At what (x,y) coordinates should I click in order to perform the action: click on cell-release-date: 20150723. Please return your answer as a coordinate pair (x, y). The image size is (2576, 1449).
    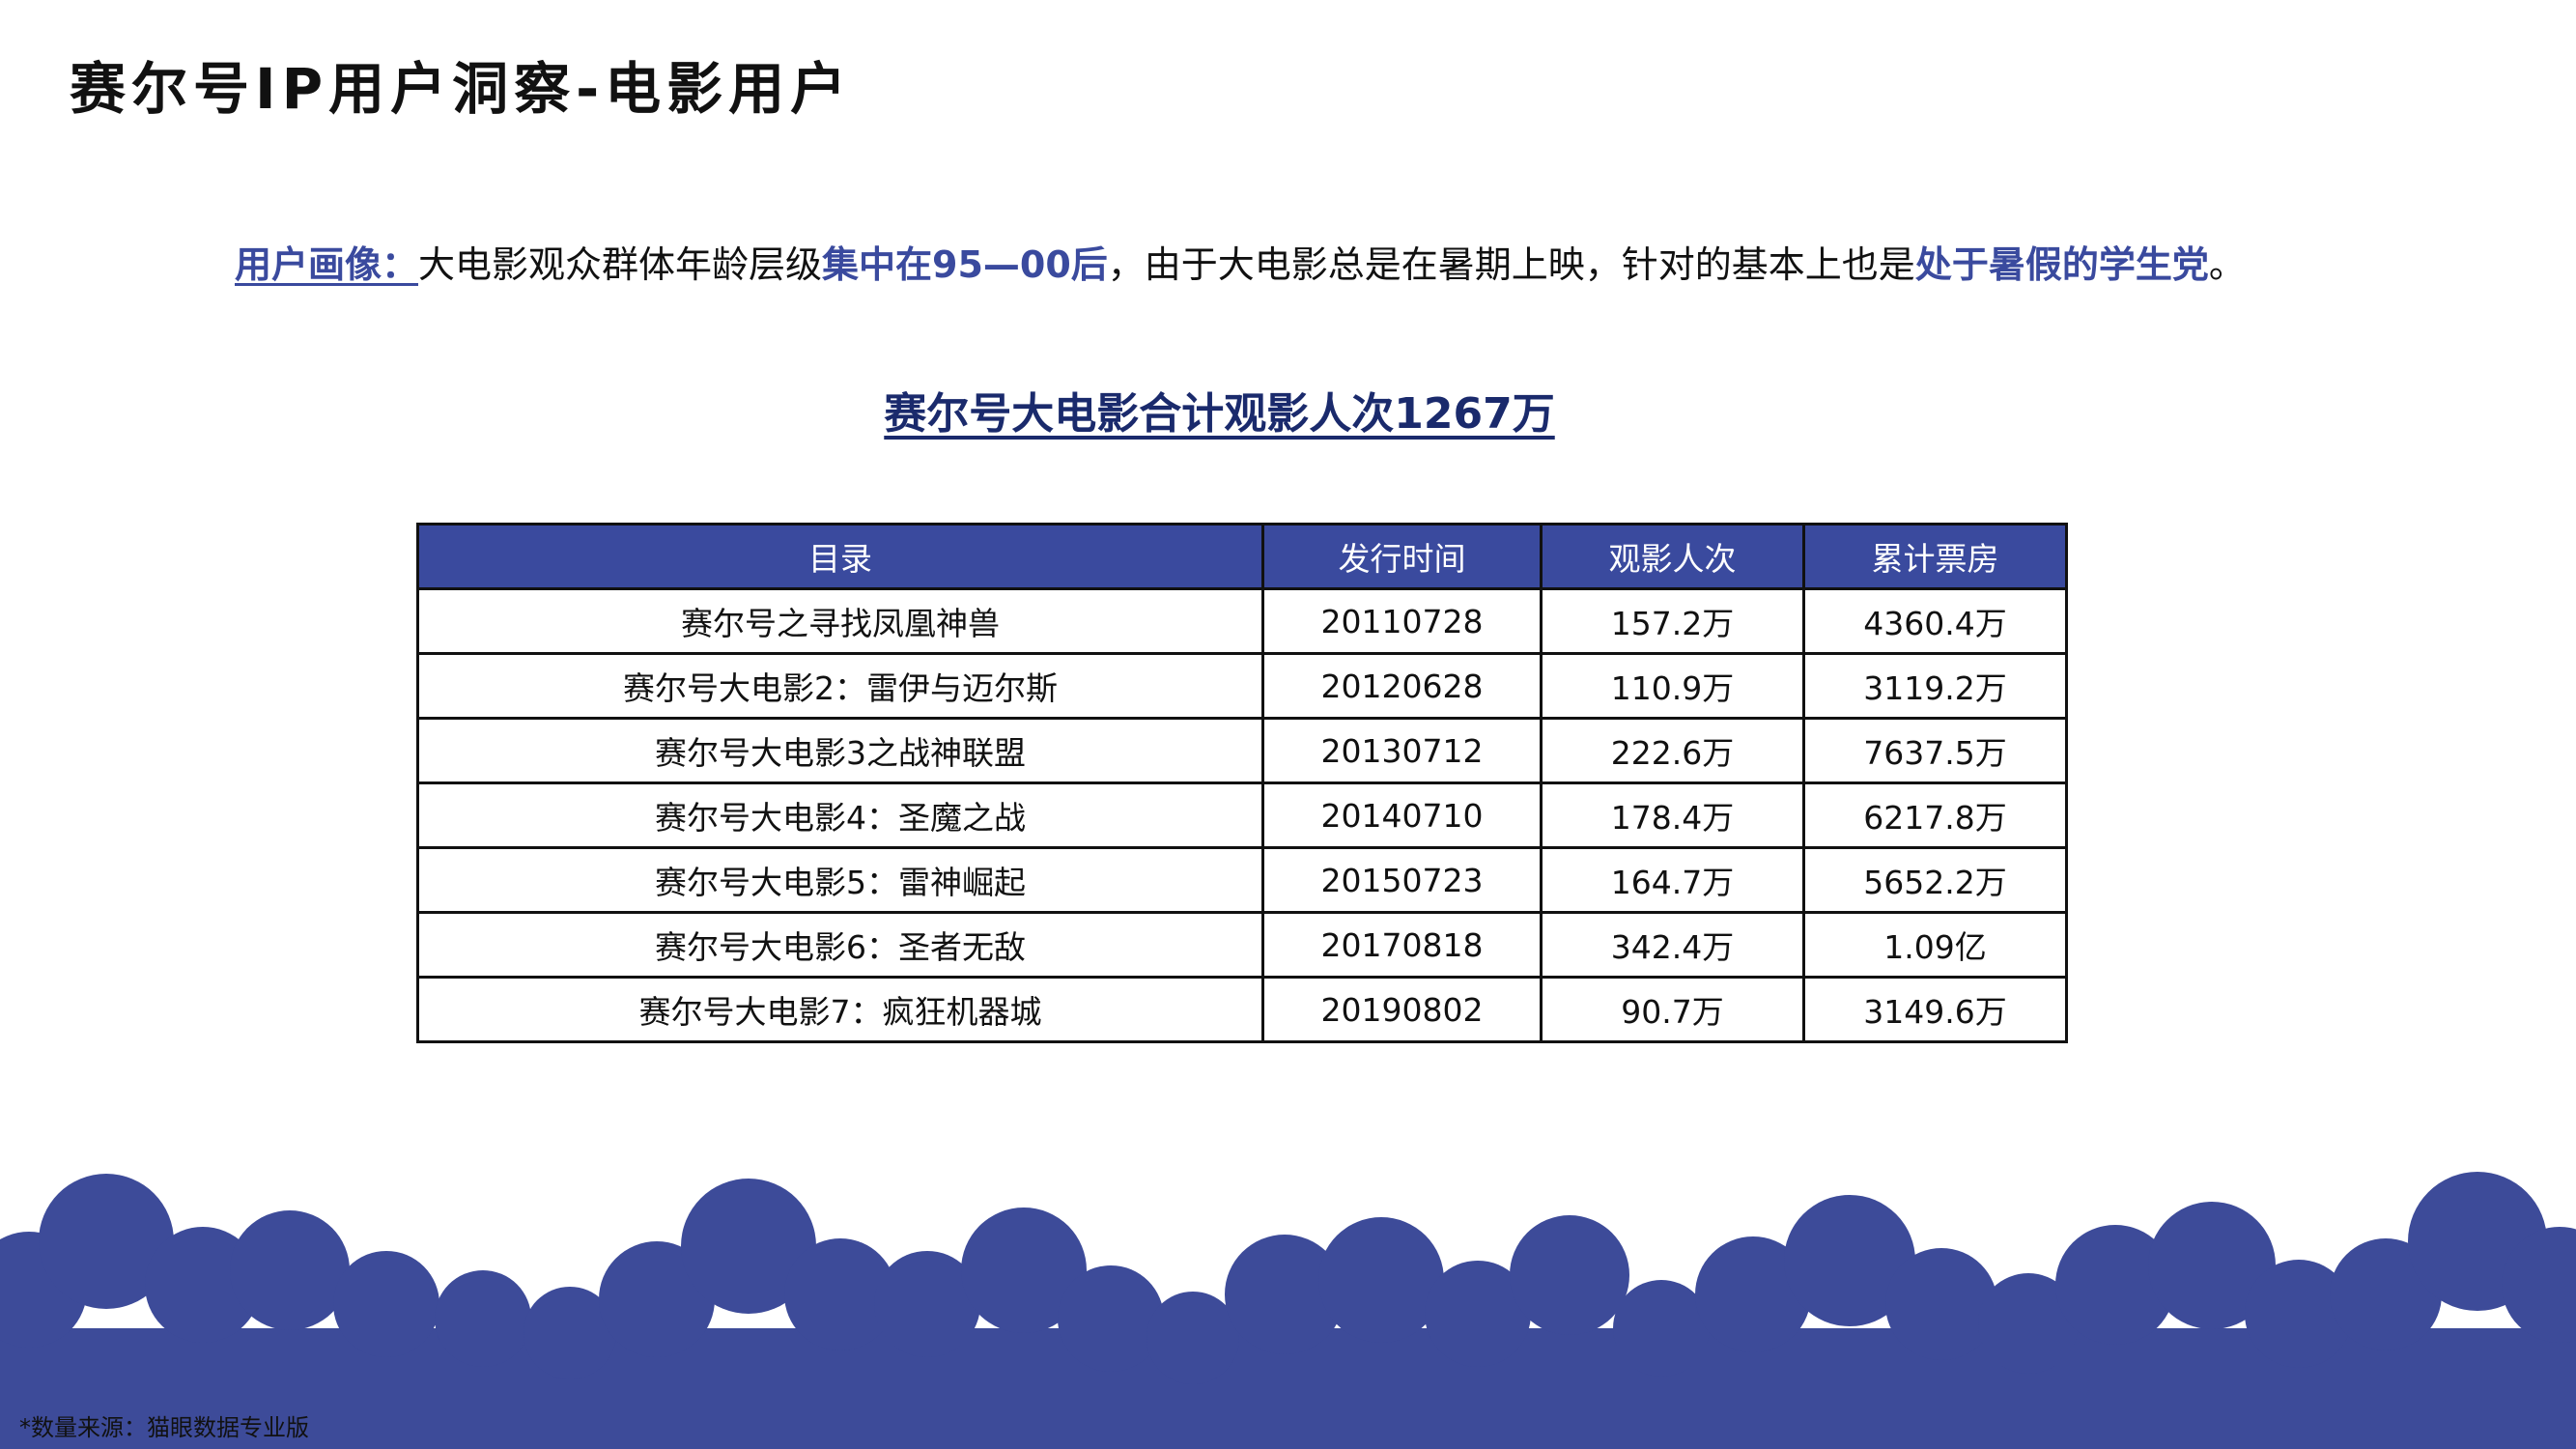
    Looking at the image, I should click on (1402, 880).